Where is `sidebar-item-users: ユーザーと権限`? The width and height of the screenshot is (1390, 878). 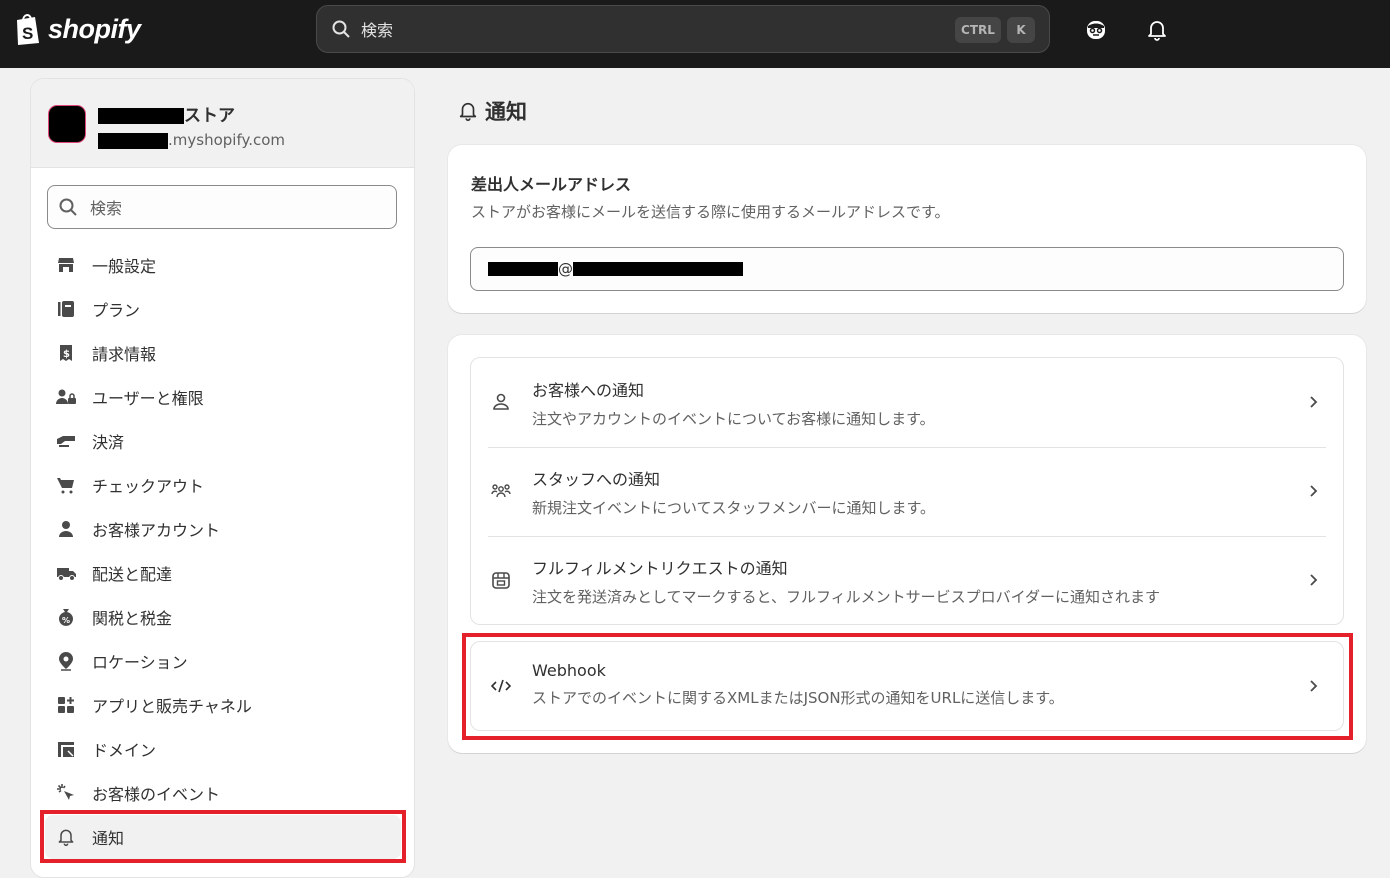
sidebar-item-users: ユーザーと権限 is located at coordinates (223, 397).